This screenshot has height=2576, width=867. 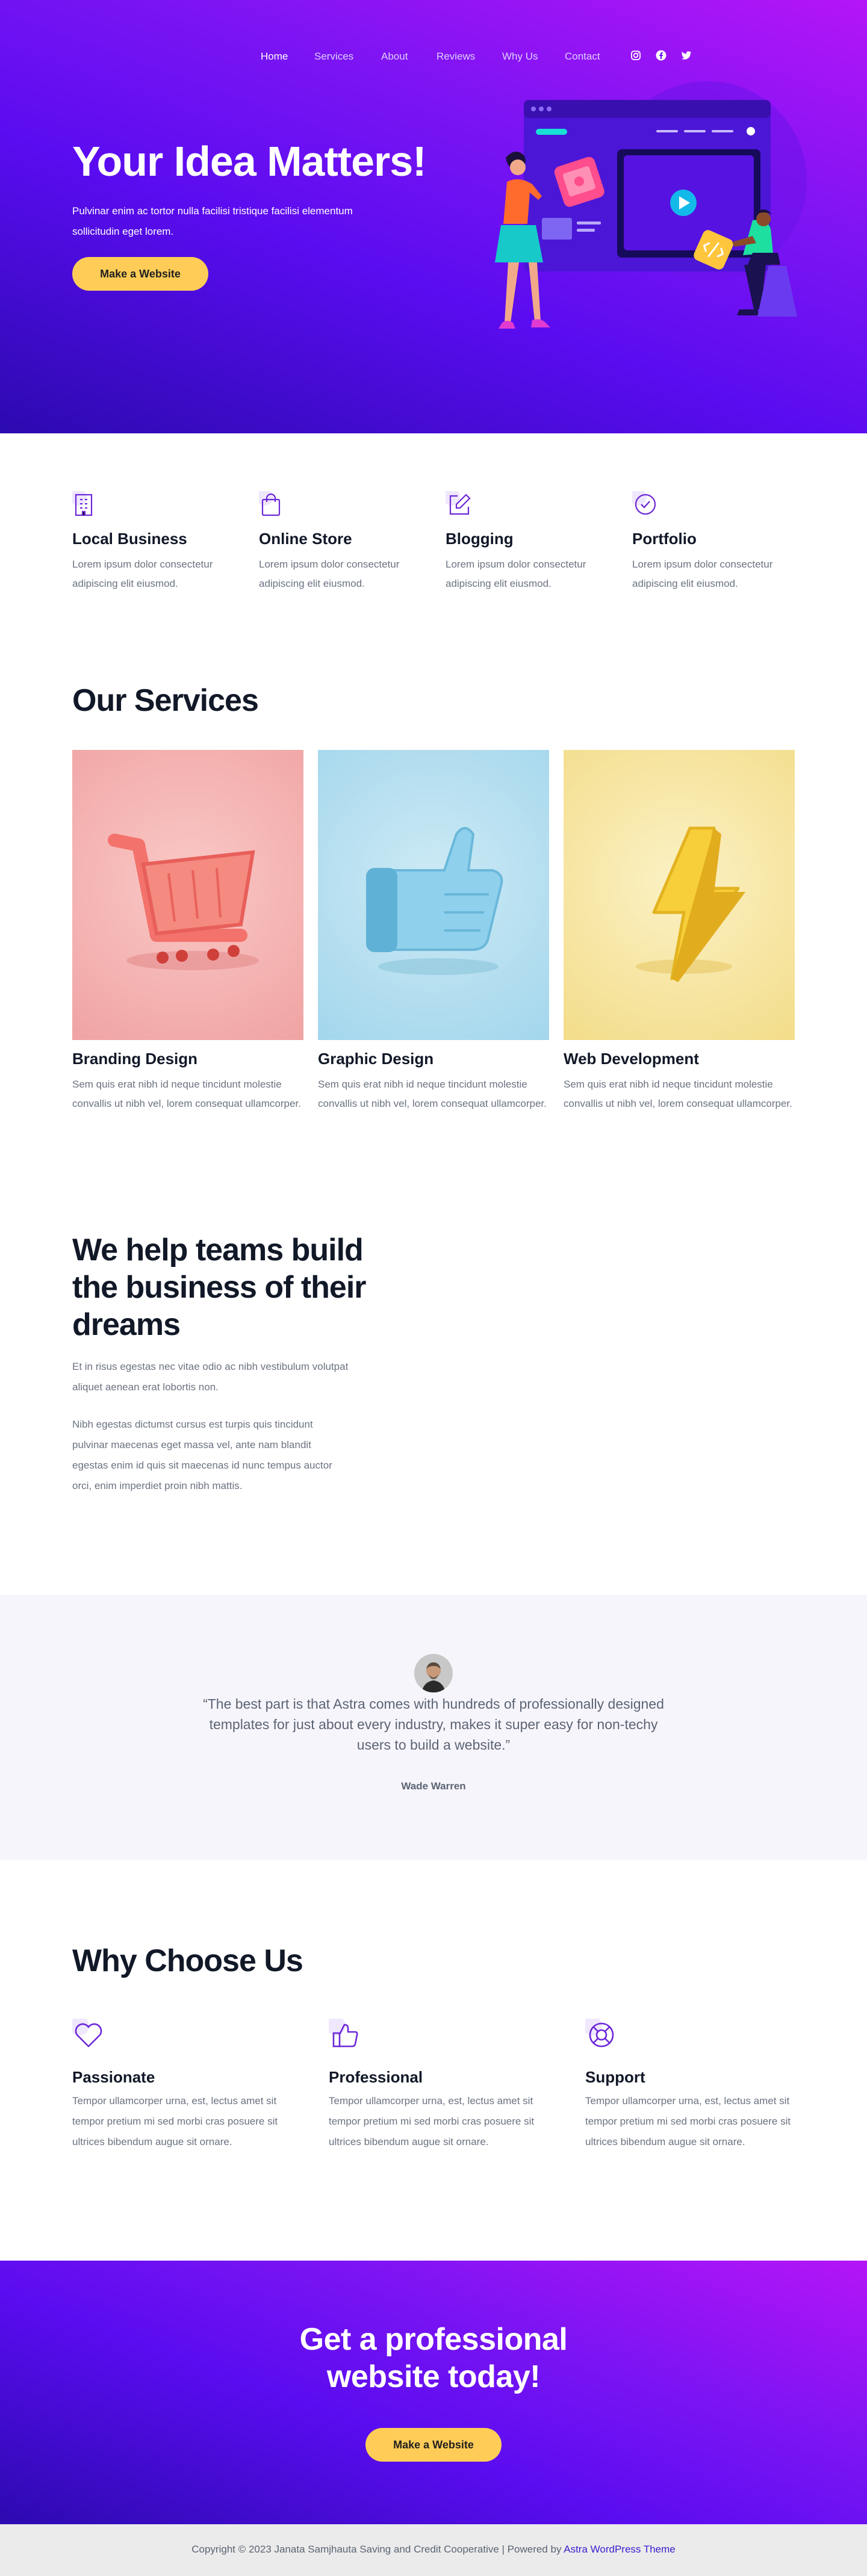 I want to click on nav-services: Services, so click(x=333, y=57).